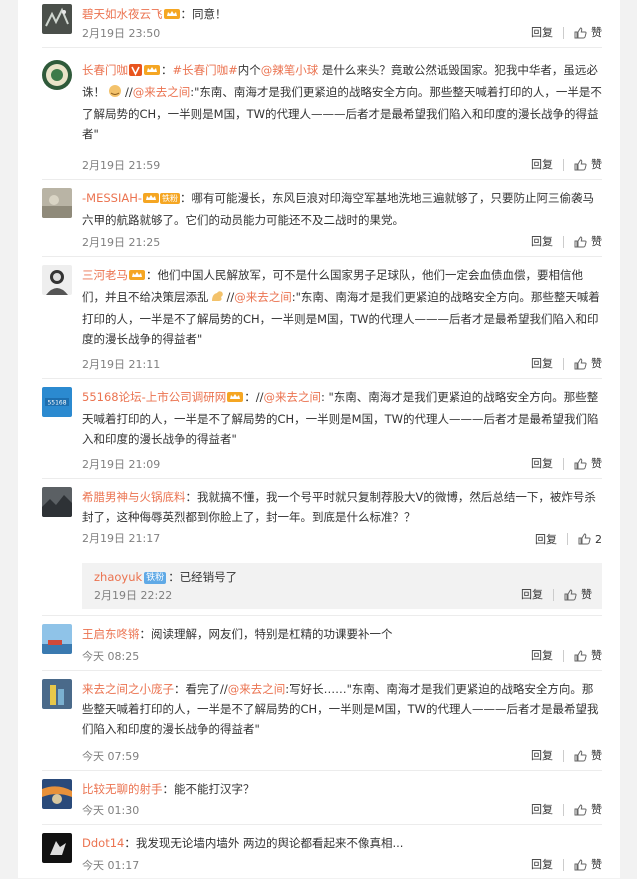 The image size is (637, 879). I want to click on svg-text: 55168, so click(56, 403).